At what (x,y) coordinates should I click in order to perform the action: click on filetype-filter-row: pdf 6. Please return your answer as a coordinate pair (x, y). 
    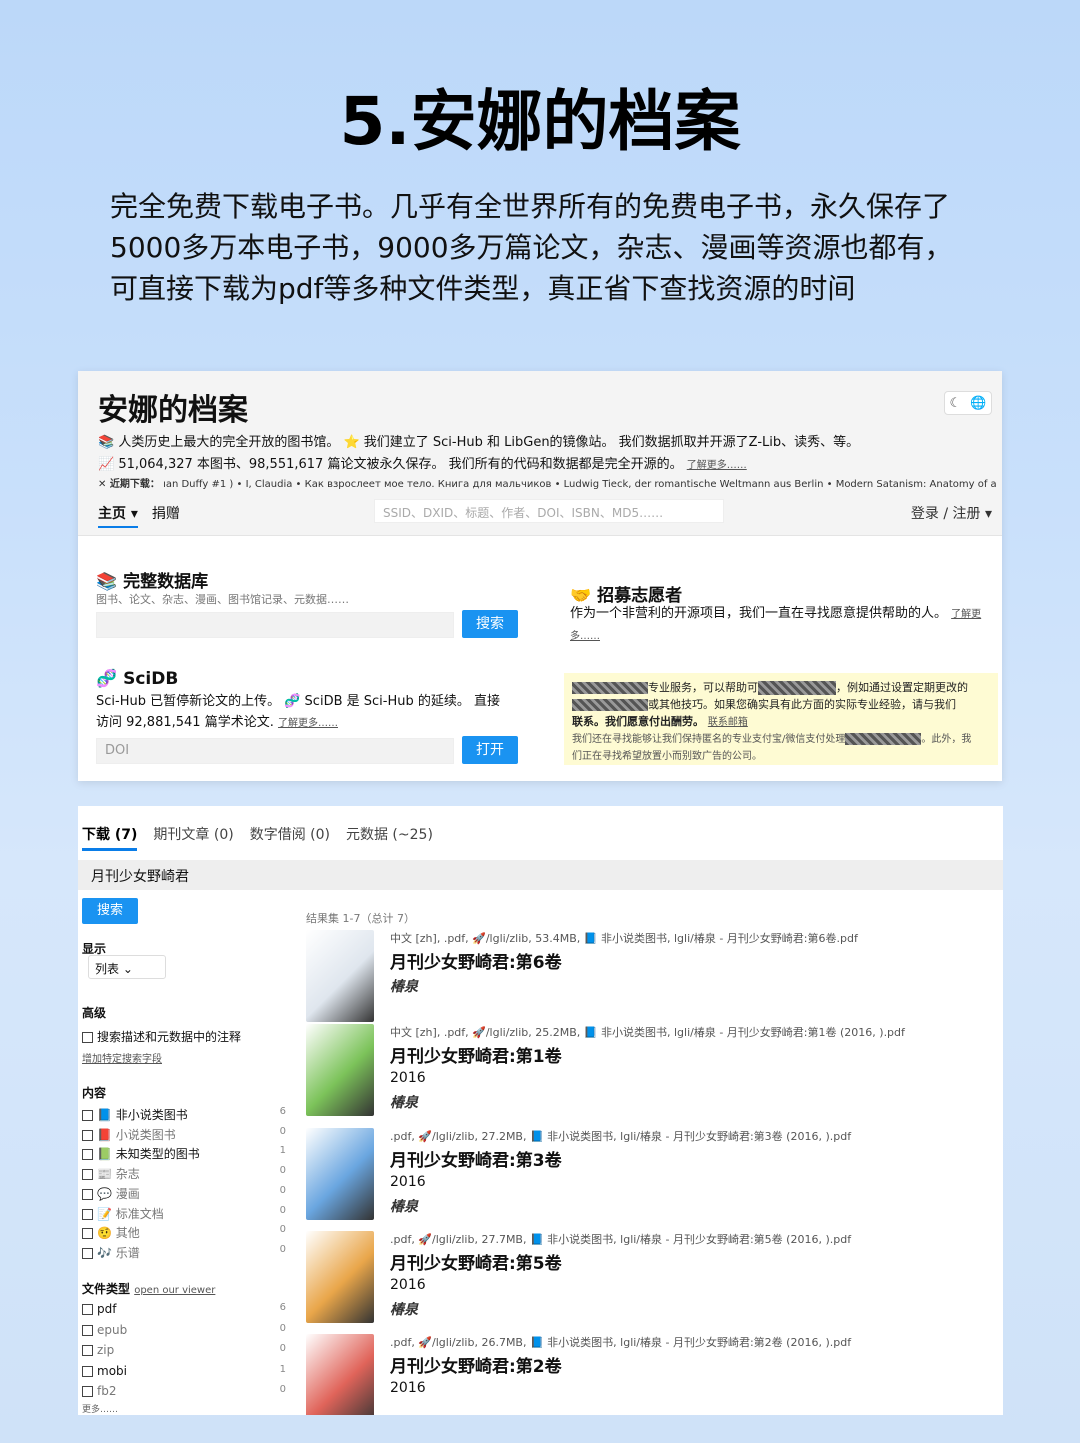
    Looking at the image, I should click on (184, 1309).